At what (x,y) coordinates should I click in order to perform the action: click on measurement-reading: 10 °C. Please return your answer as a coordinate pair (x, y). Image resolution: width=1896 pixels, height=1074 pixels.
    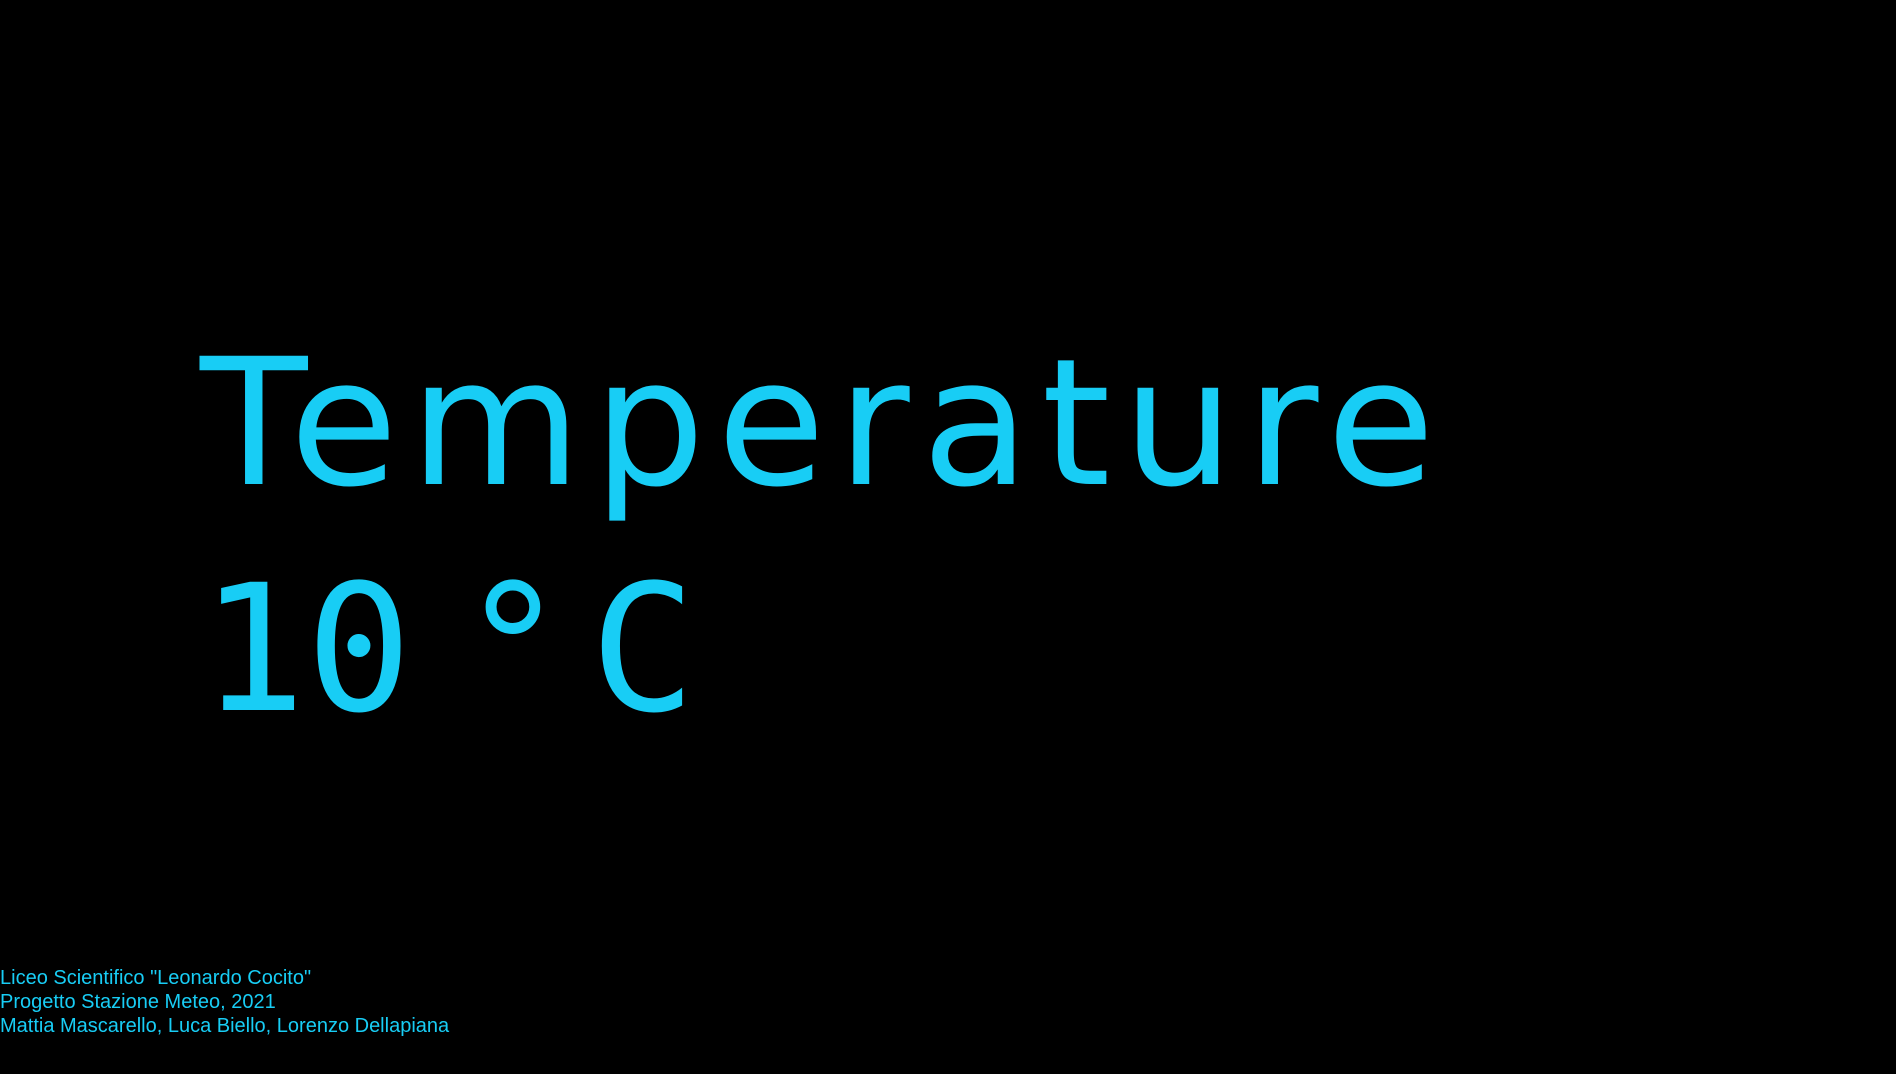
    Looking at the image, I should click on (460, 650).